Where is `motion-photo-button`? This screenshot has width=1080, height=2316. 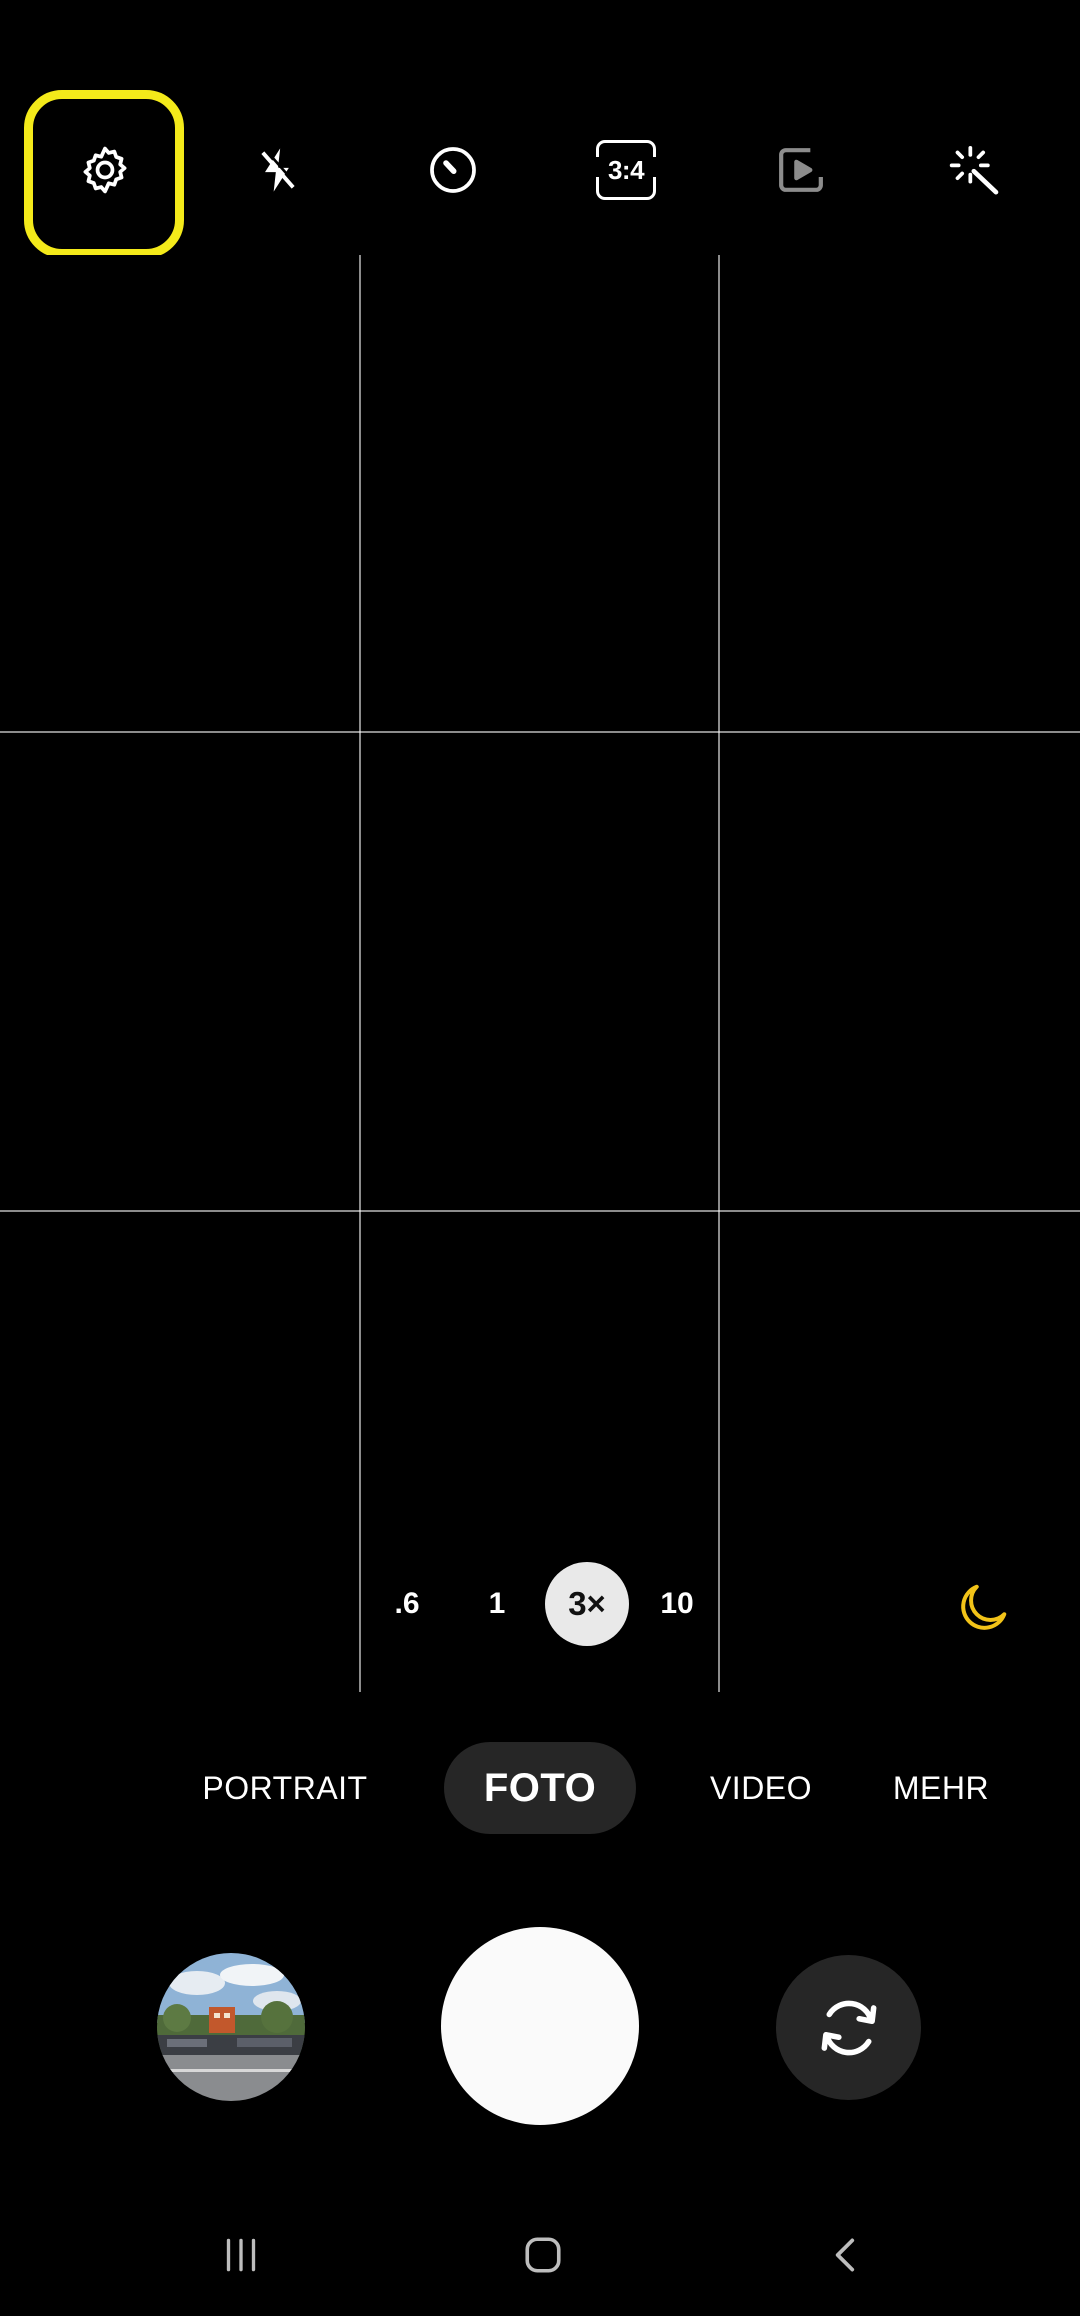 motion-photo-button is located at coordinates (801, 170).